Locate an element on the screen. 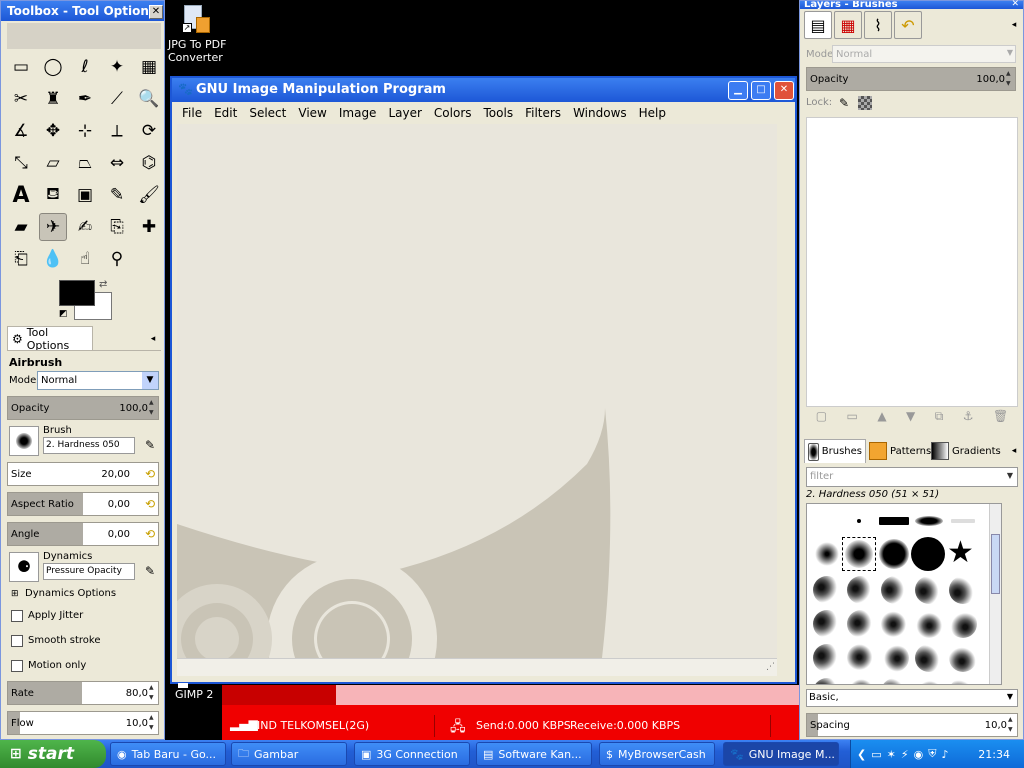 Image resolution: width=1024 pixels, height=768 pixels. heal-icon: ✚ is located at coordinates (149, 227).